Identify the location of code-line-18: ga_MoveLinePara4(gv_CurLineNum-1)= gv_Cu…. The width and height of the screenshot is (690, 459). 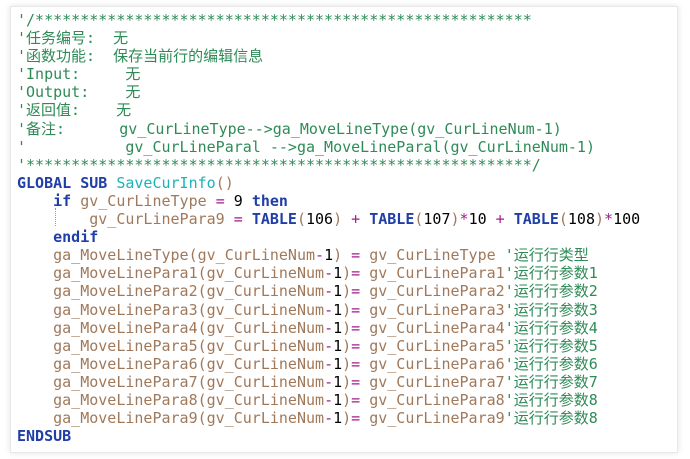
(325, 327).